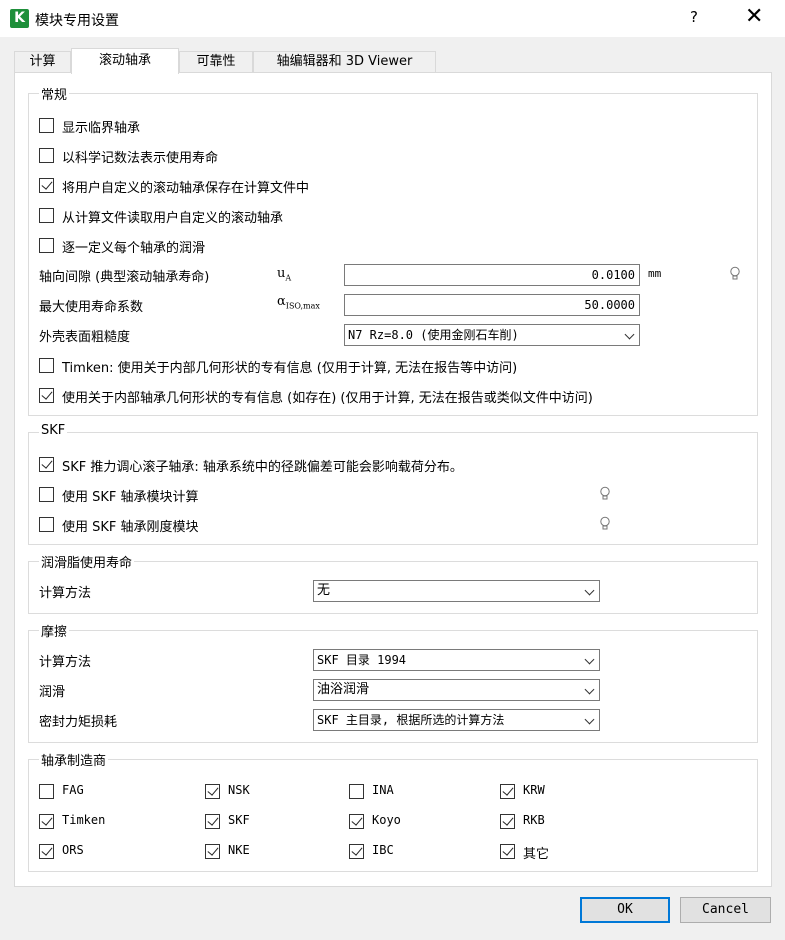  I want to click on grease-method-select: 无, so click(456, 591).